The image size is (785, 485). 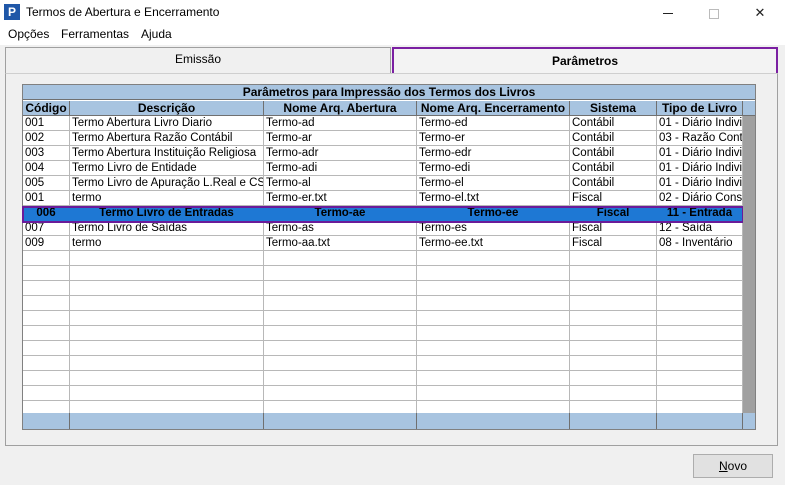 What do you see at coordinates (46, 153) in the screenshot?
I see `cell-codigo: 003` at bounding box center [46, 153].